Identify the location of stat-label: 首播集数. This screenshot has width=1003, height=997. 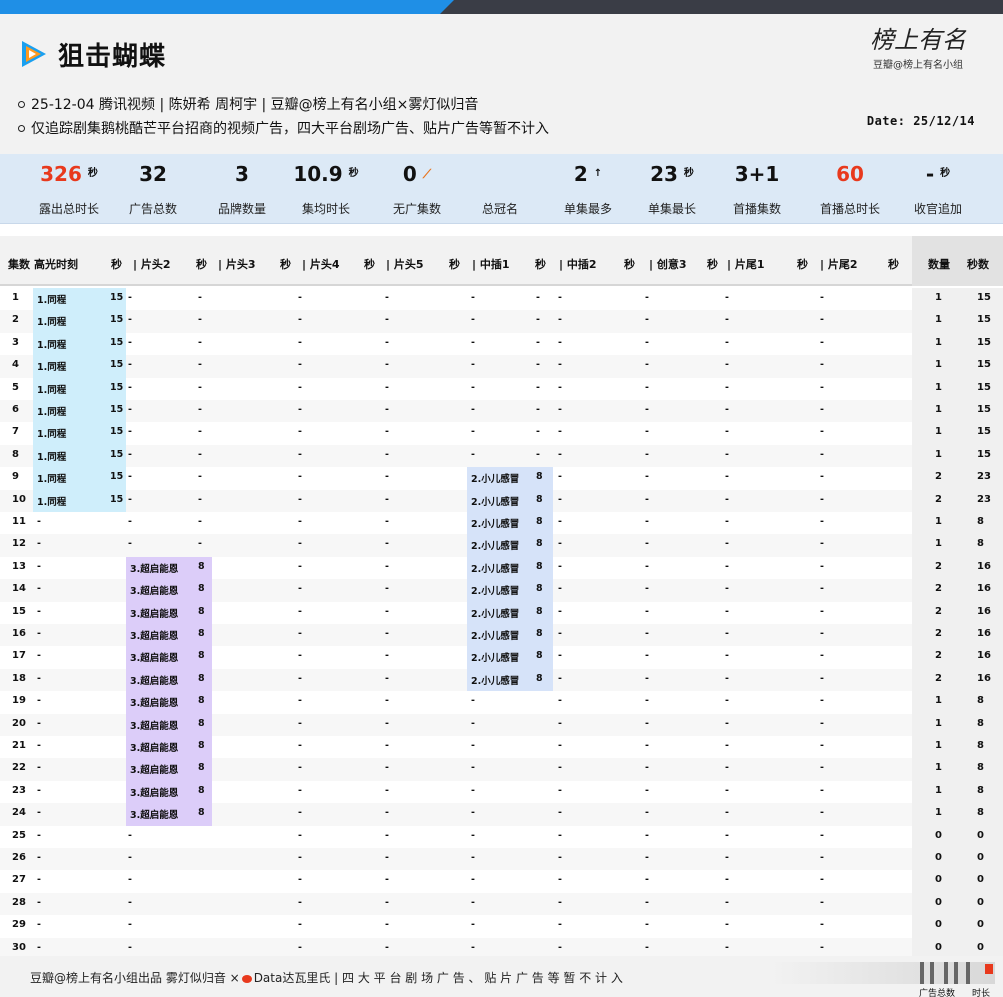
(756, 209).